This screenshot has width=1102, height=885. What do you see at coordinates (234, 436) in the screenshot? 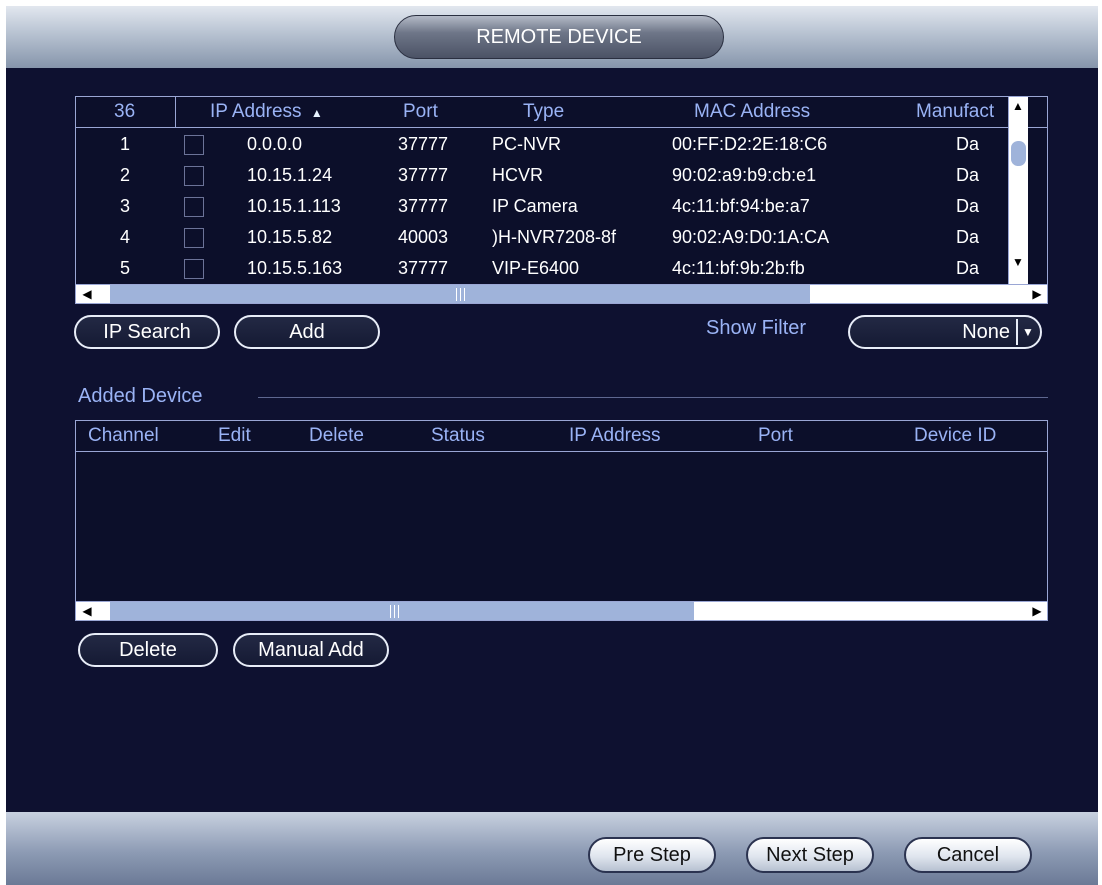
I see `column-edit: Edit` at bounding box center [234, 436].